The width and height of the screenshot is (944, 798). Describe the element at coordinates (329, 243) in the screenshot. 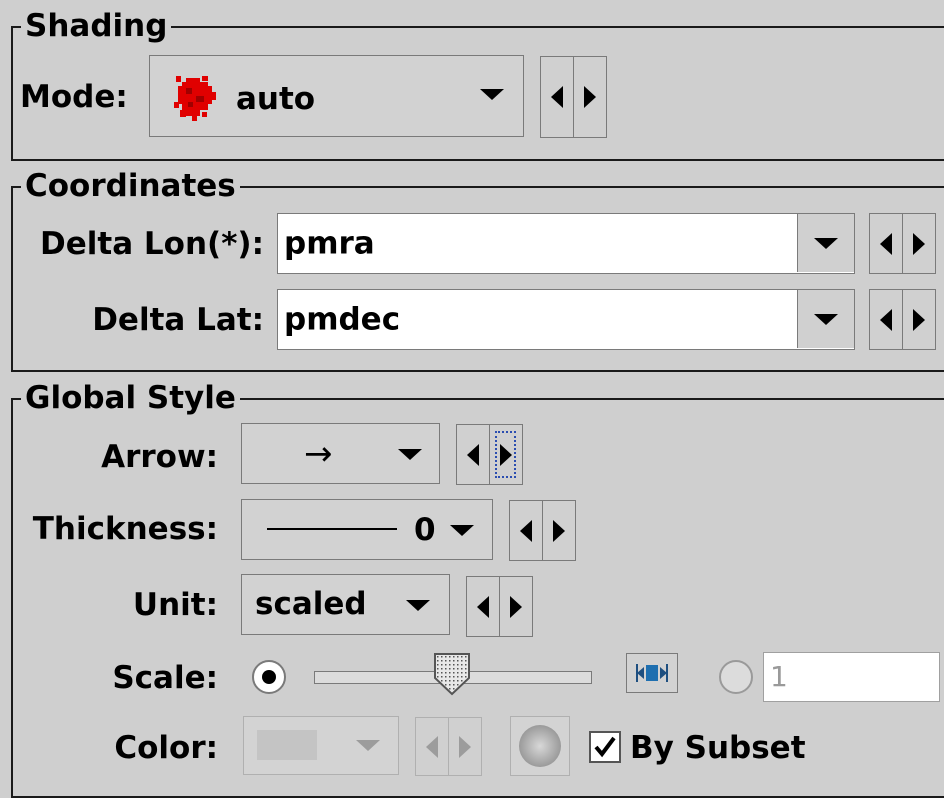

I see `delta-lon-value: pmra` at that location.